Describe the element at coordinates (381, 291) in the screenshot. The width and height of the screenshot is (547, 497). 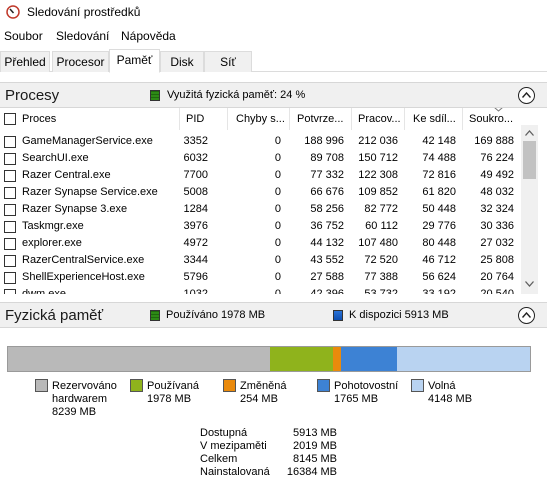
I see `cell-working-set: 53 732` at that location.